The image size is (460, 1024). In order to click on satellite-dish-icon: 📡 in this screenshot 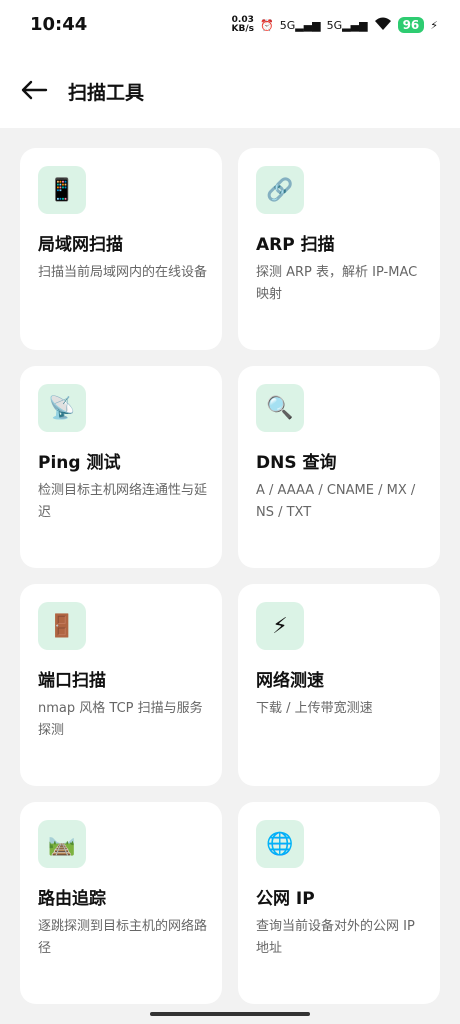, I will do `click(62, 408)`.